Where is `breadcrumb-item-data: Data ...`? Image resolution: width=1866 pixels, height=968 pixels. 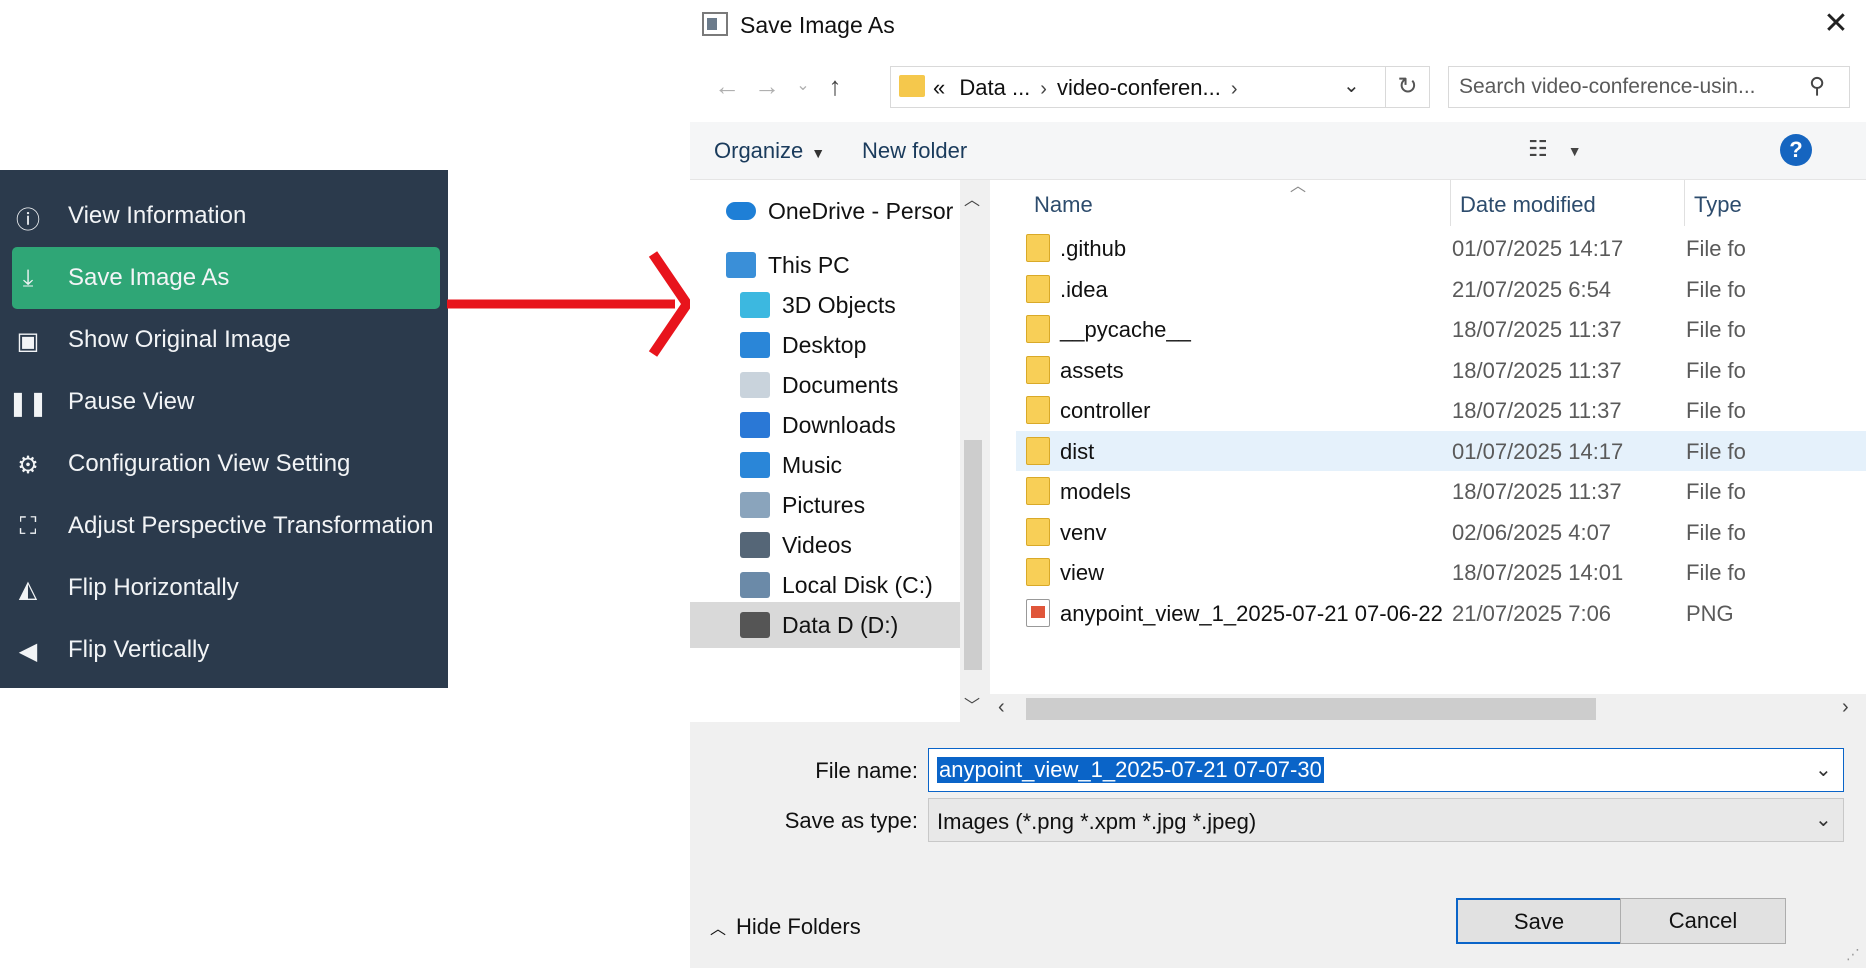 breadcrumb-item-data: Data ... is located at coordinates (994, 87).